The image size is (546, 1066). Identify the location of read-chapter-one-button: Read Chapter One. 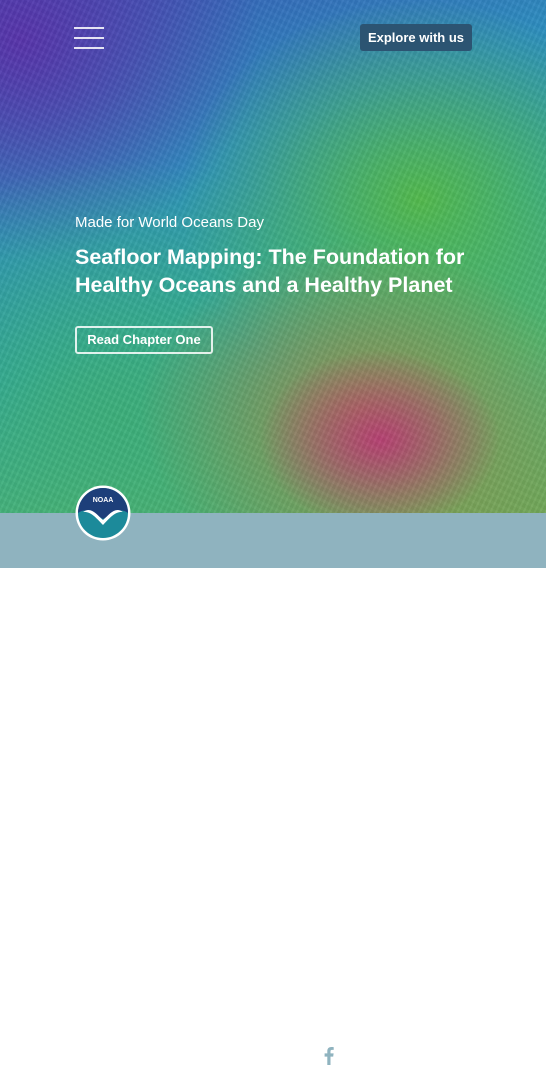
(144, 340).